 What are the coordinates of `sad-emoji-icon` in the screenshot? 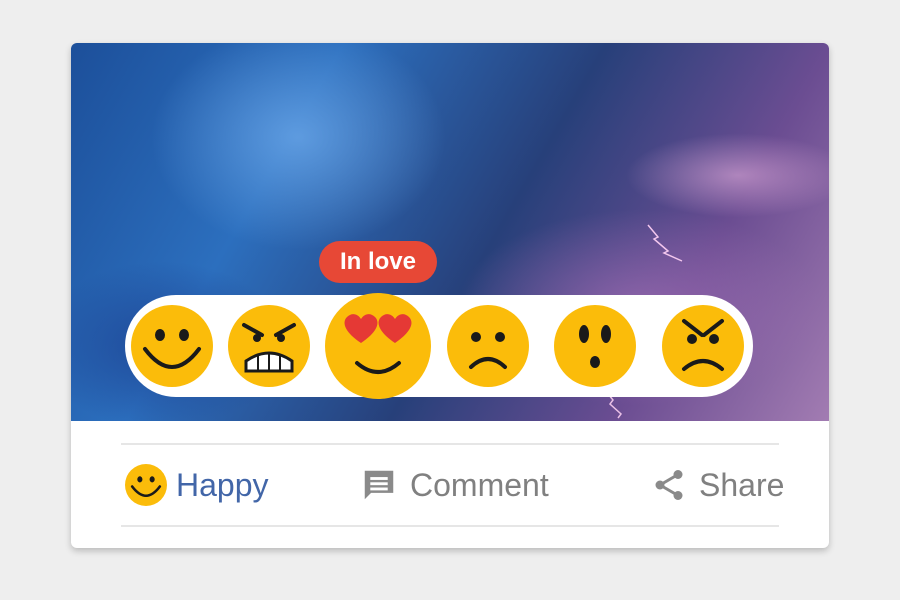 It's located at (488, 346).